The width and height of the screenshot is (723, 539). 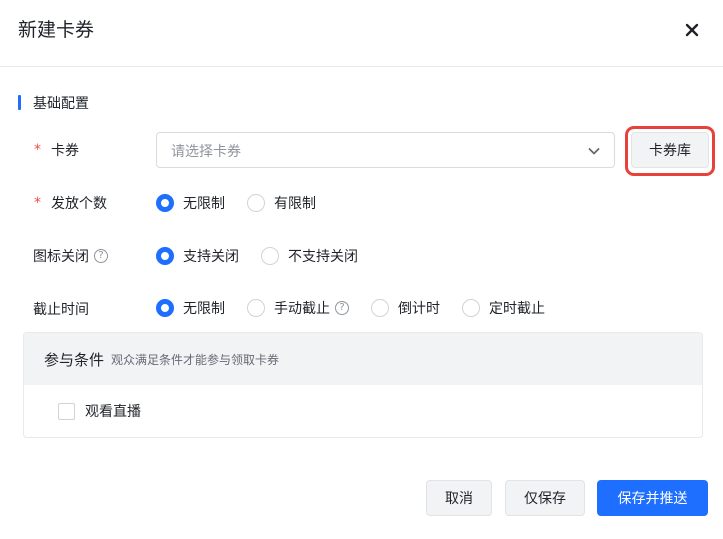 I want to click on deadline-label-text: 截止时间, so click(x=61, y=310).